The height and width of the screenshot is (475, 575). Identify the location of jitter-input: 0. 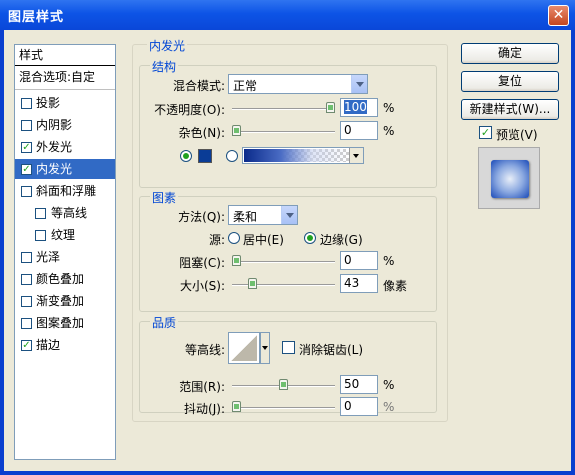
(359, 406).